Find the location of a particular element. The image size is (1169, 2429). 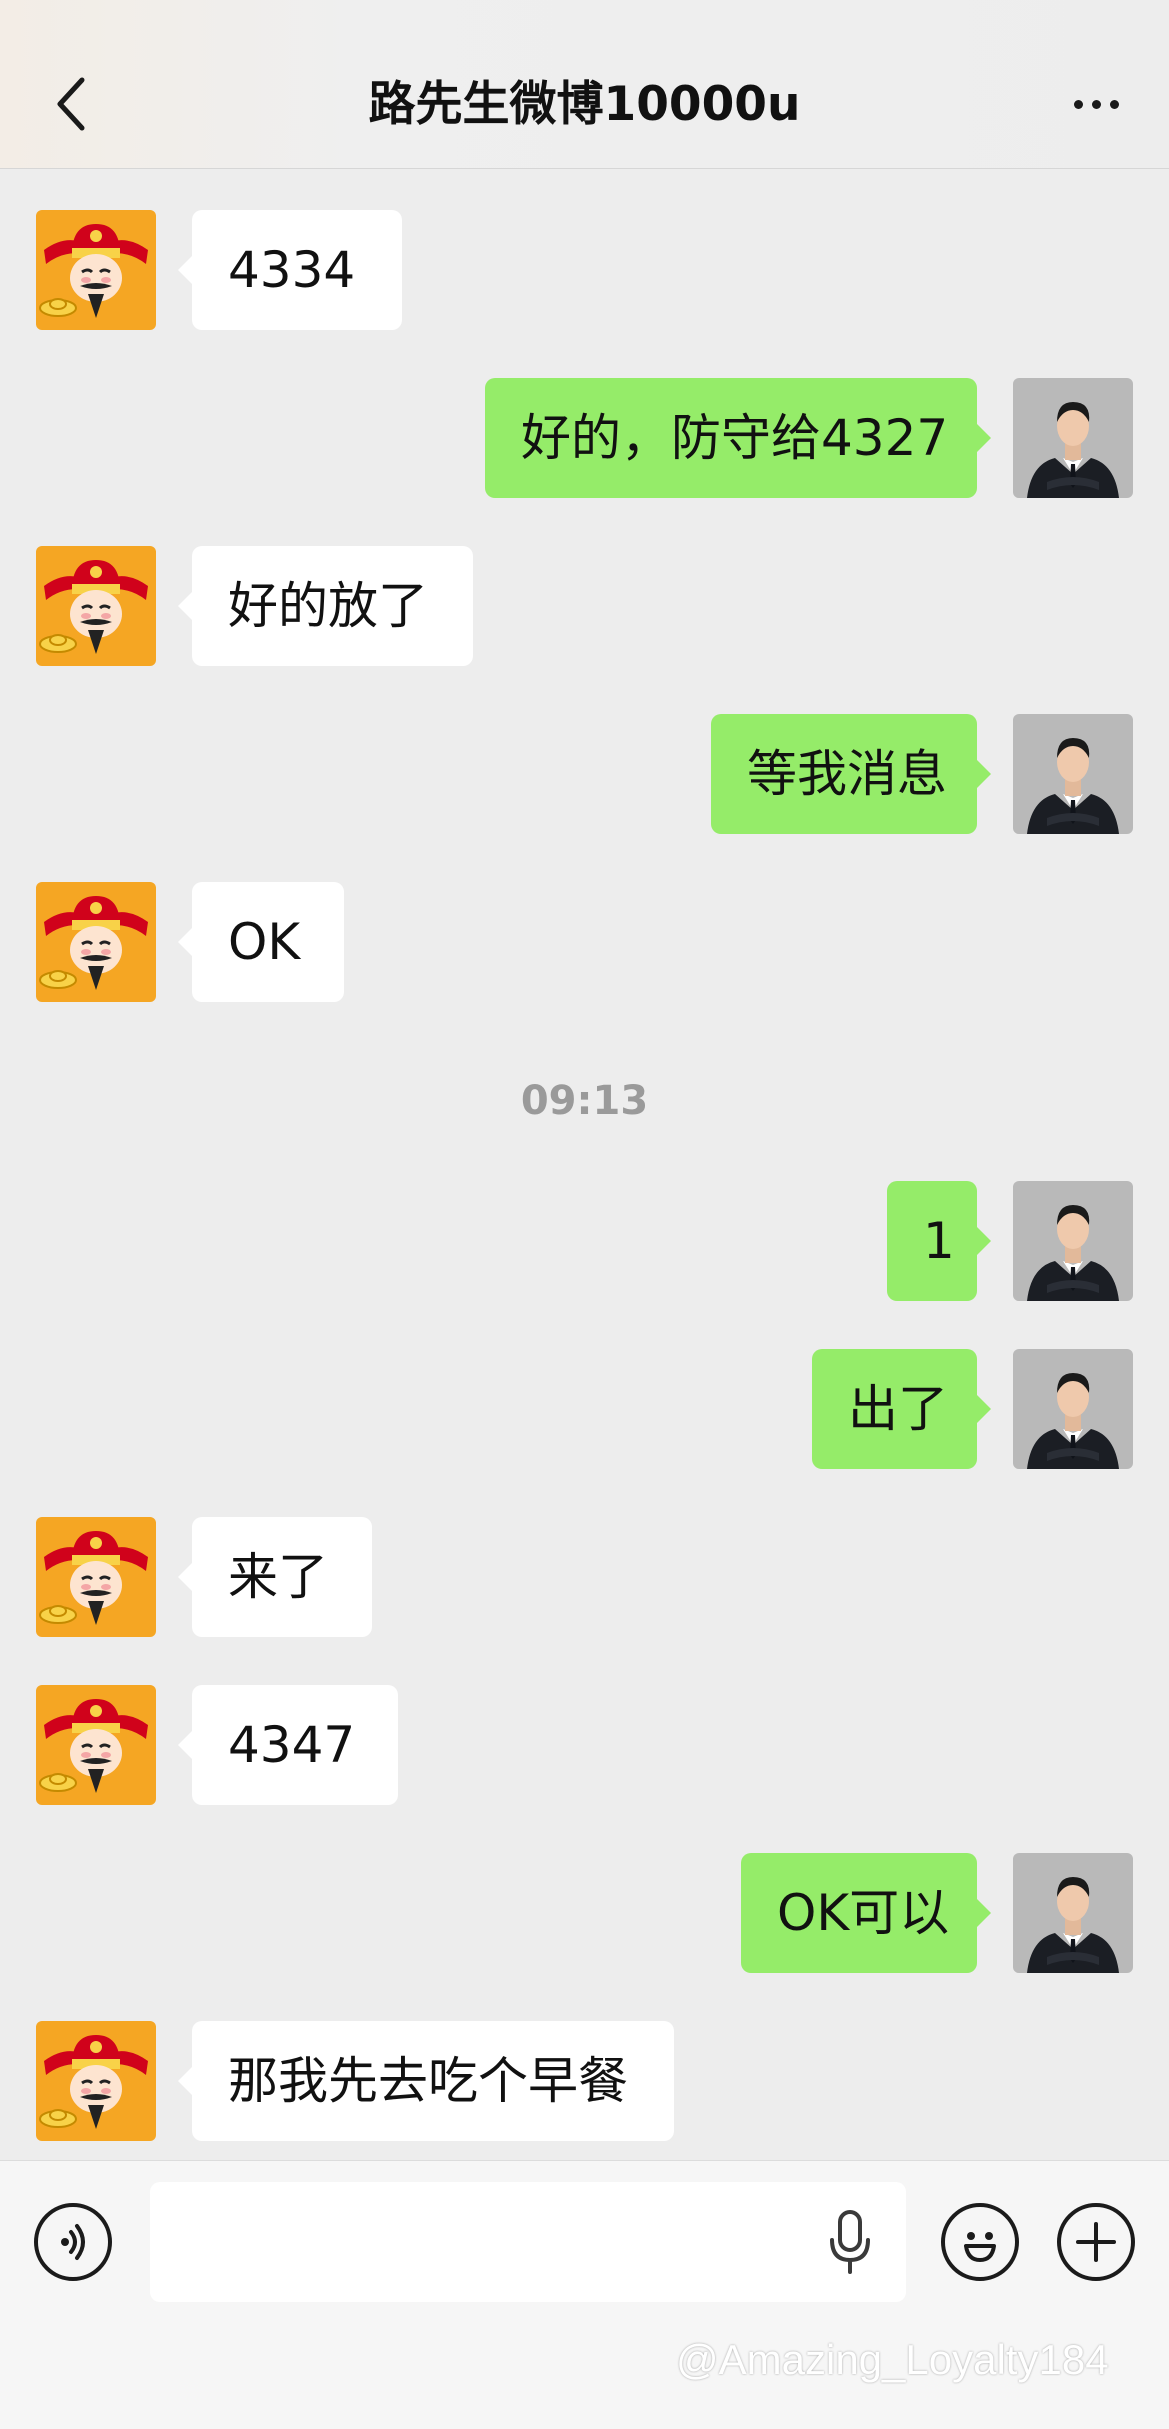

incoming-message-bubble: 来了 is located at coordinates (275, 1577).